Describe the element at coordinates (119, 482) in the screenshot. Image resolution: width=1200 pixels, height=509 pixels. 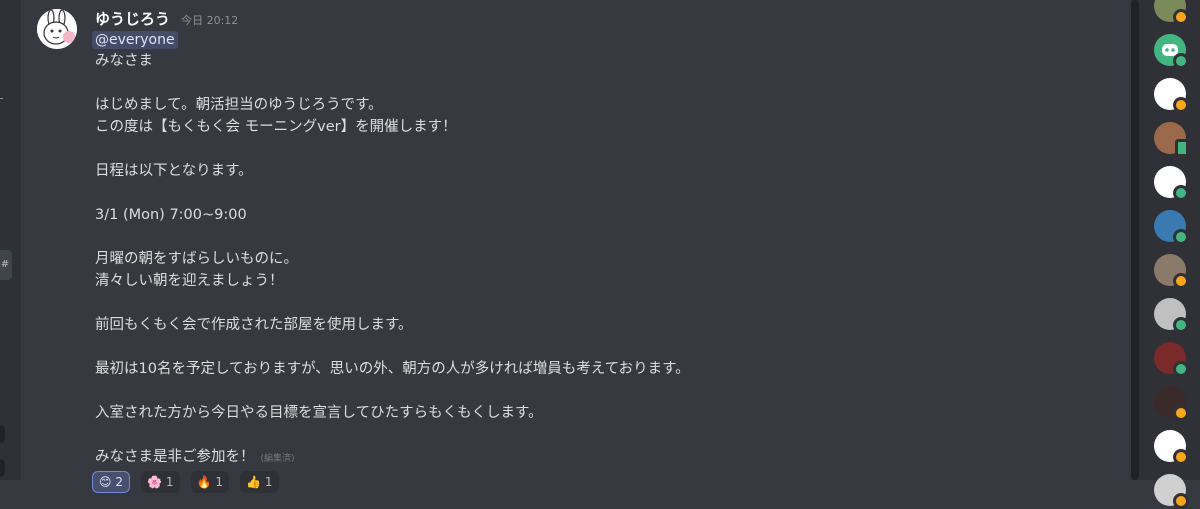
I see `reaction-count: 2` at that location.